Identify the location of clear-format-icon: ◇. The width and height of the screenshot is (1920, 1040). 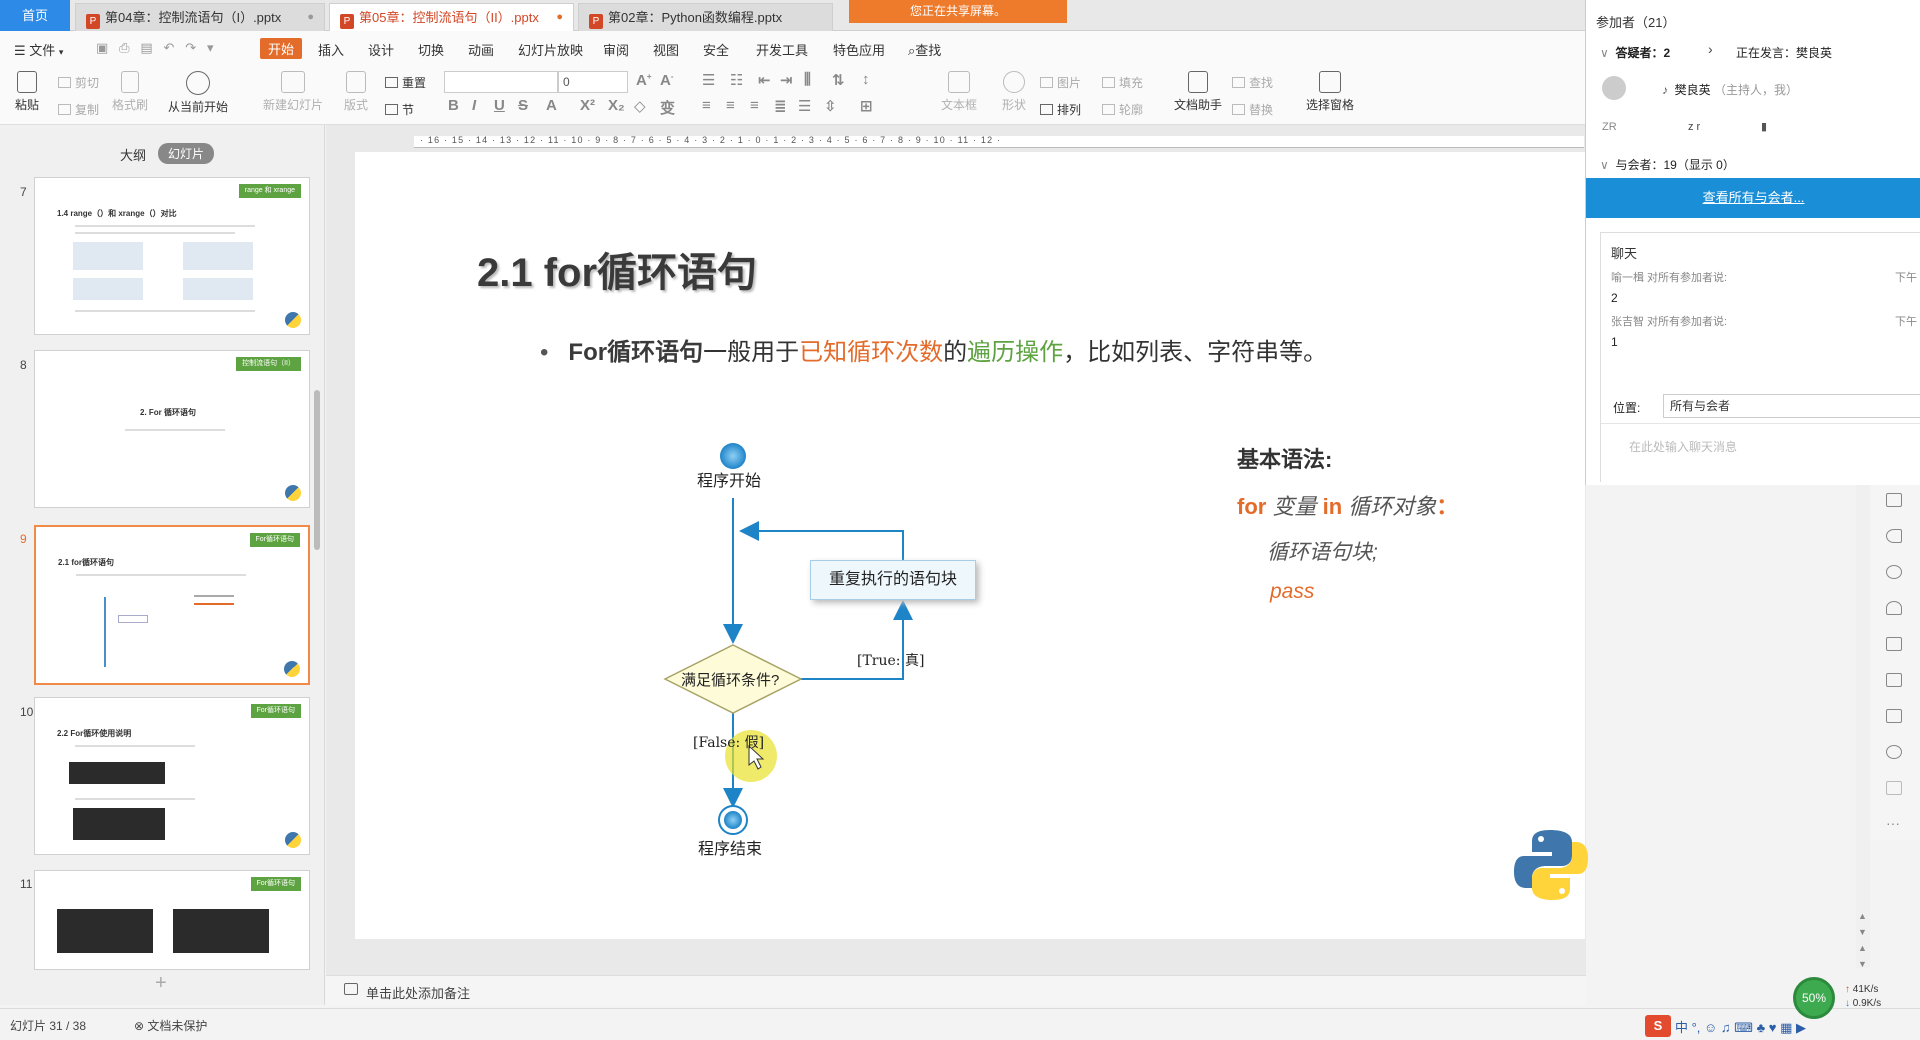
(640, 106).